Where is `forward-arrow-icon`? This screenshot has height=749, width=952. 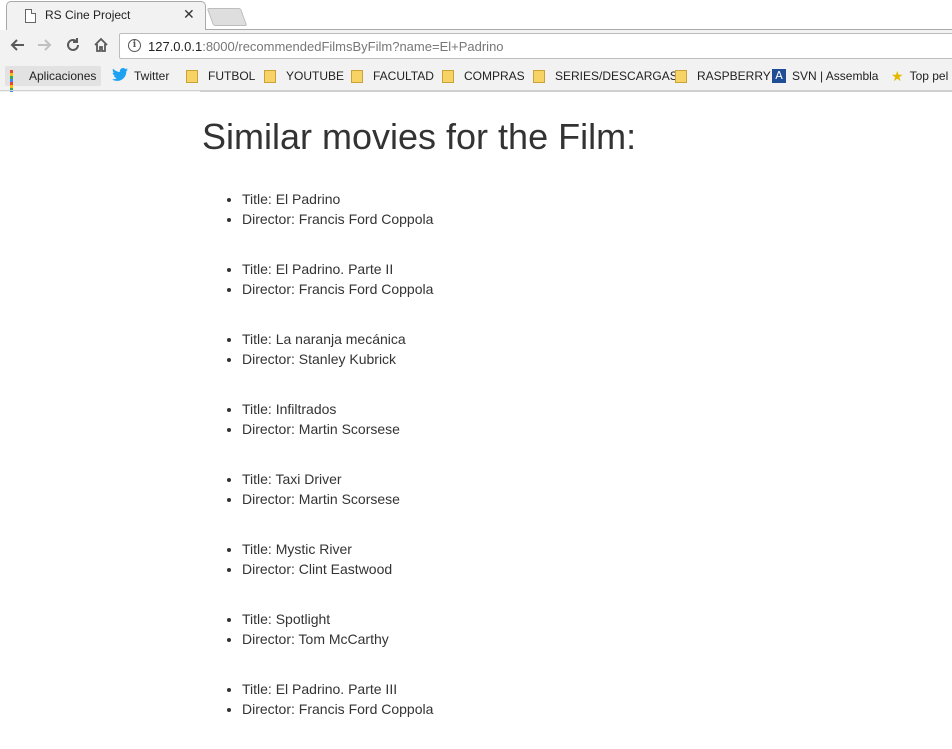
forward-arrow-icon is located at coordinates (45, 45).